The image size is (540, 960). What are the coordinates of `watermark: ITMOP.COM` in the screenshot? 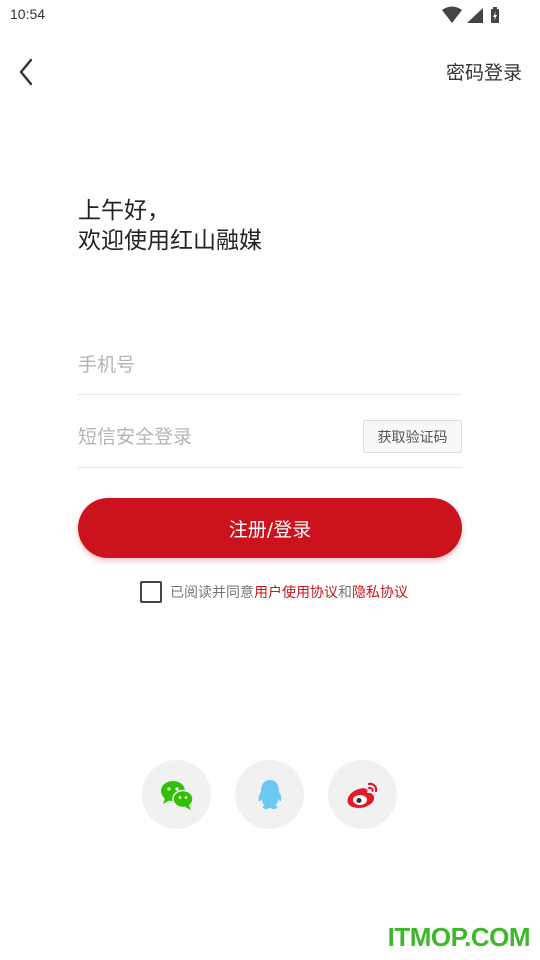 It's located at (459, 937).